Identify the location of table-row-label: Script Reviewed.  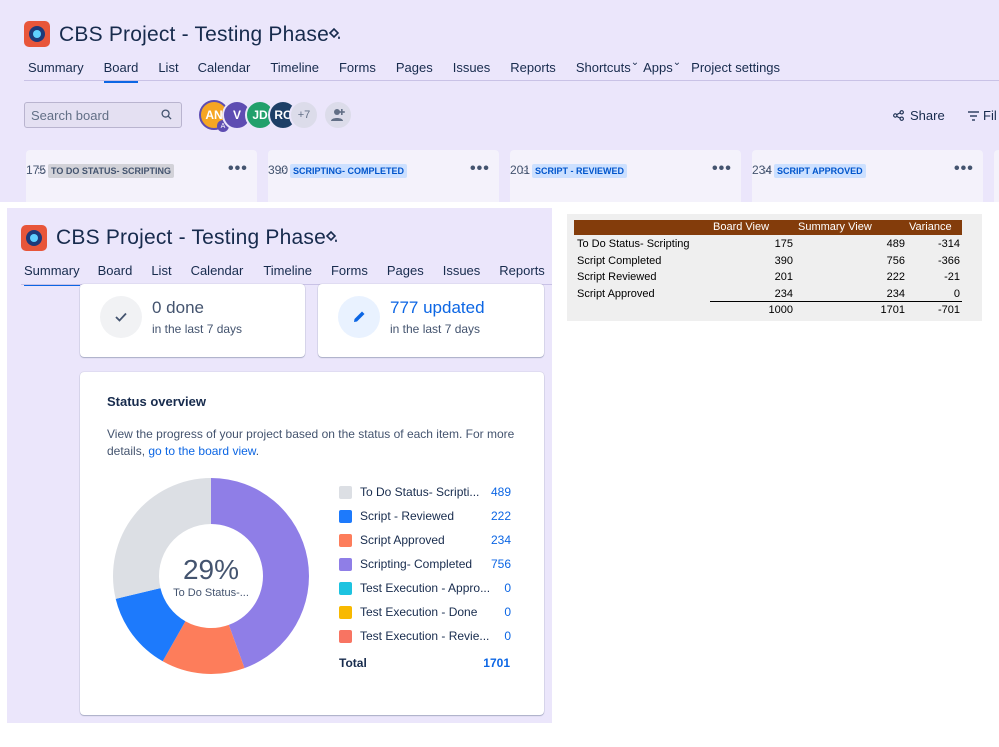
(617, 277).